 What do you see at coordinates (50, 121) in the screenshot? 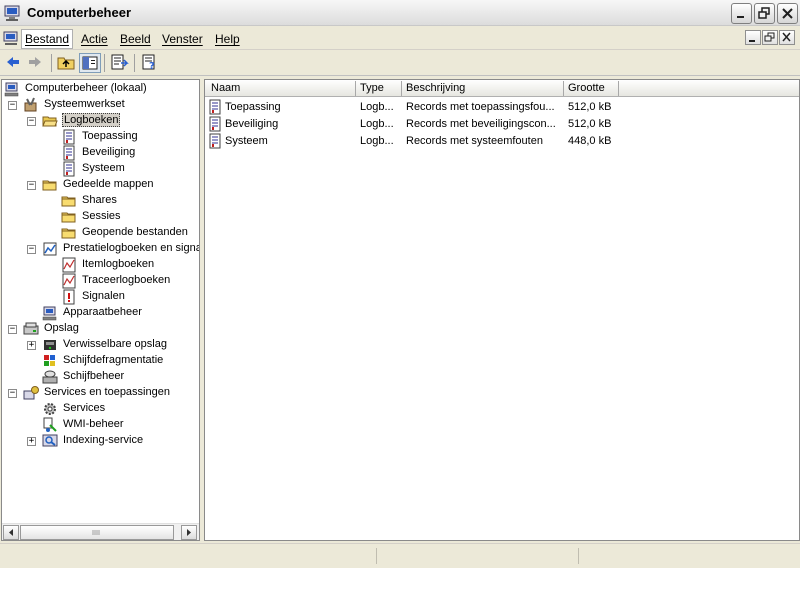
I see `folder-open-icon` at bounding box center [50, 121].